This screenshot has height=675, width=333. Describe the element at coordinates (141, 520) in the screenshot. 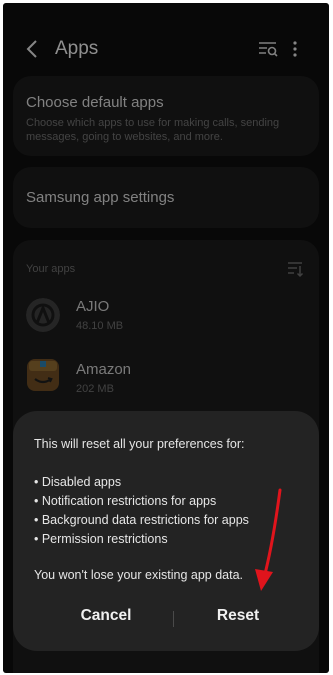

I see `dialog-bullet: • Background data restrictions for apps` at that location.